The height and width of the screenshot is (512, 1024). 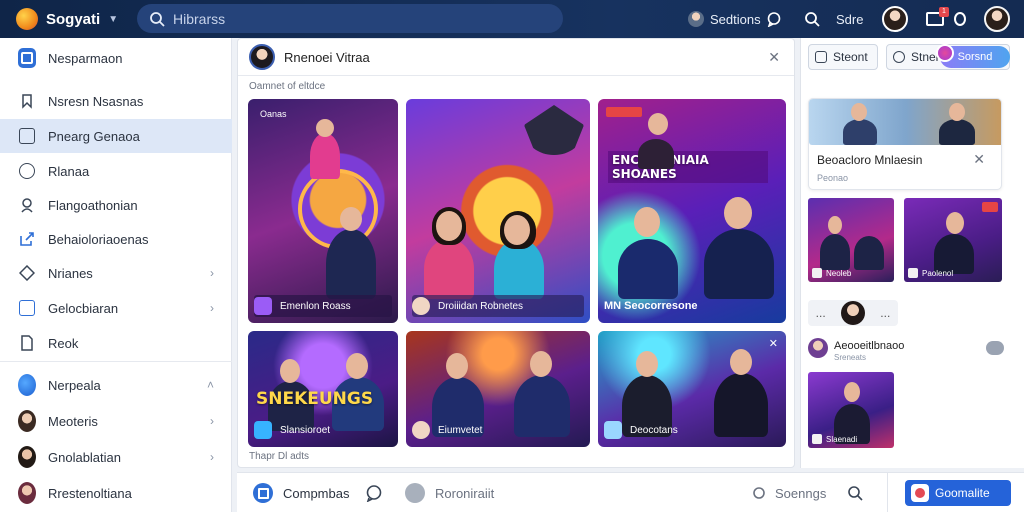 I want to click on sidebar-item-contact-4: Rrestenoltiana, so click(x=116, y=493).